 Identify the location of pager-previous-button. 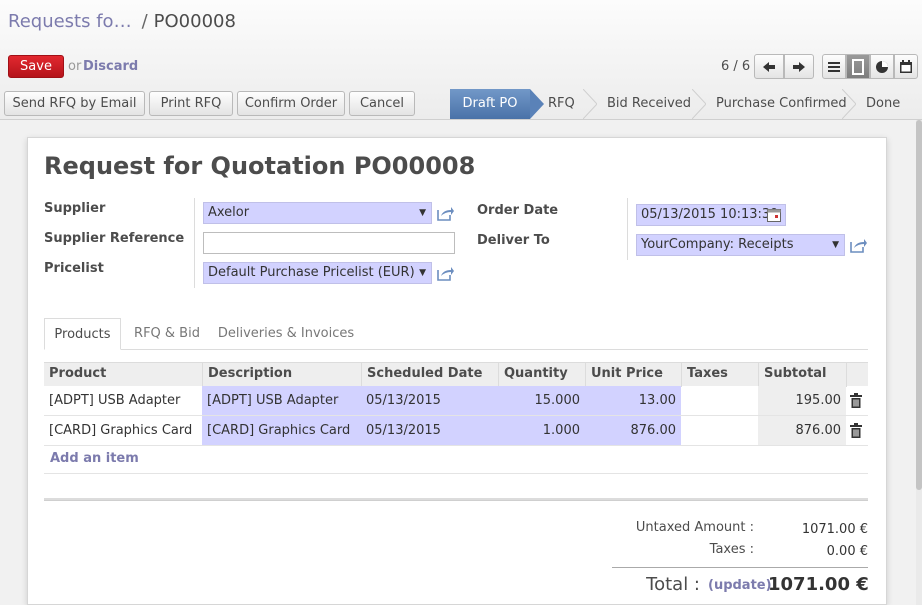
(769, 66).